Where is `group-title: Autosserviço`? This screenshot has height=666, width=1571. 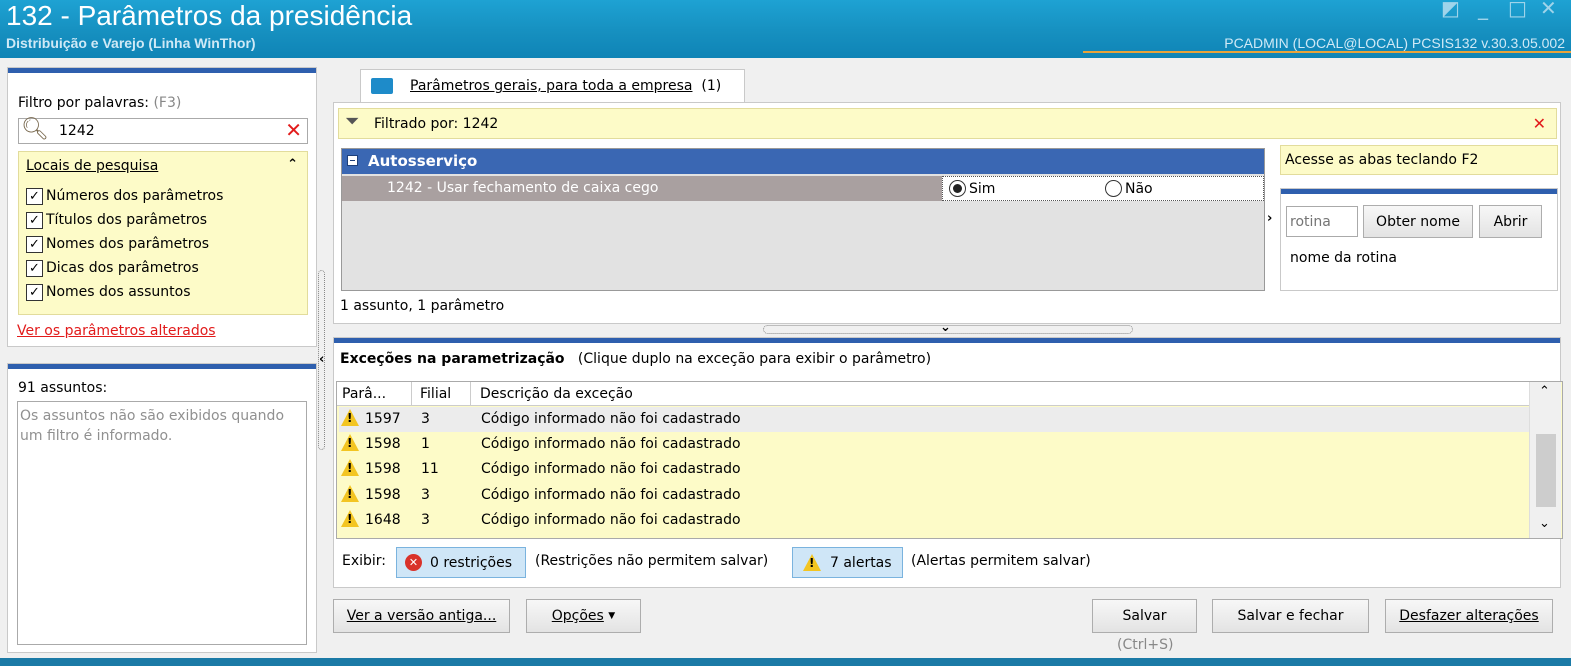 group-title: Autosserviço is located at coordinates (423, 161).